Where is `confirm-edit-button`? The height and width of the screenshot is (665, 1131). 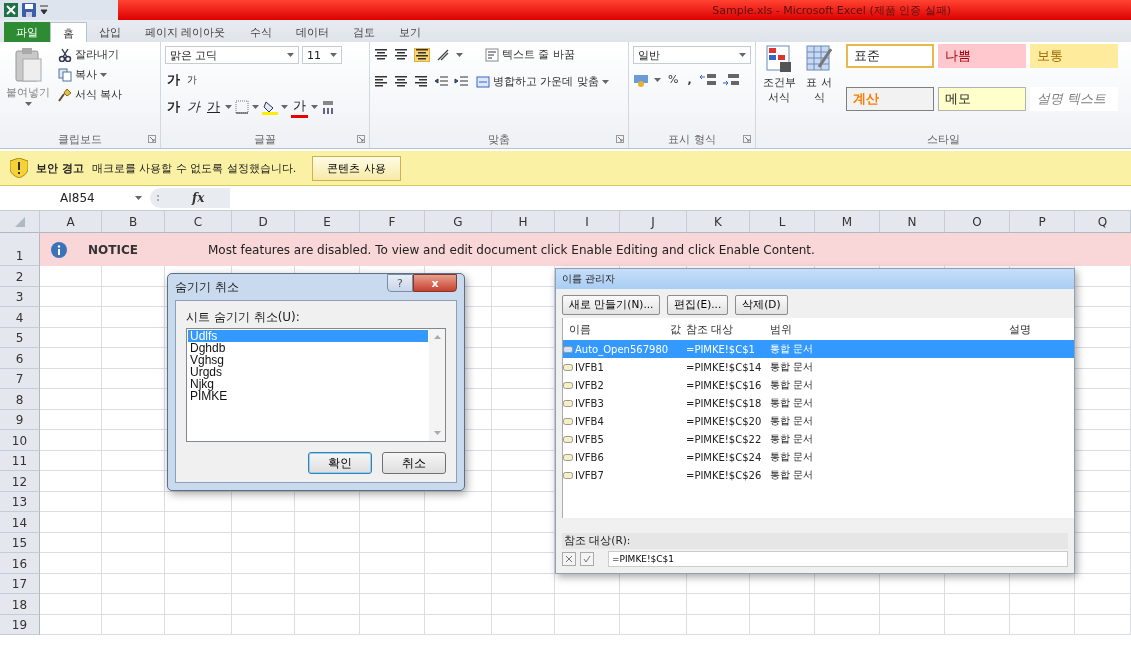
confirm-edit-button is located at coordinates (587, 559).